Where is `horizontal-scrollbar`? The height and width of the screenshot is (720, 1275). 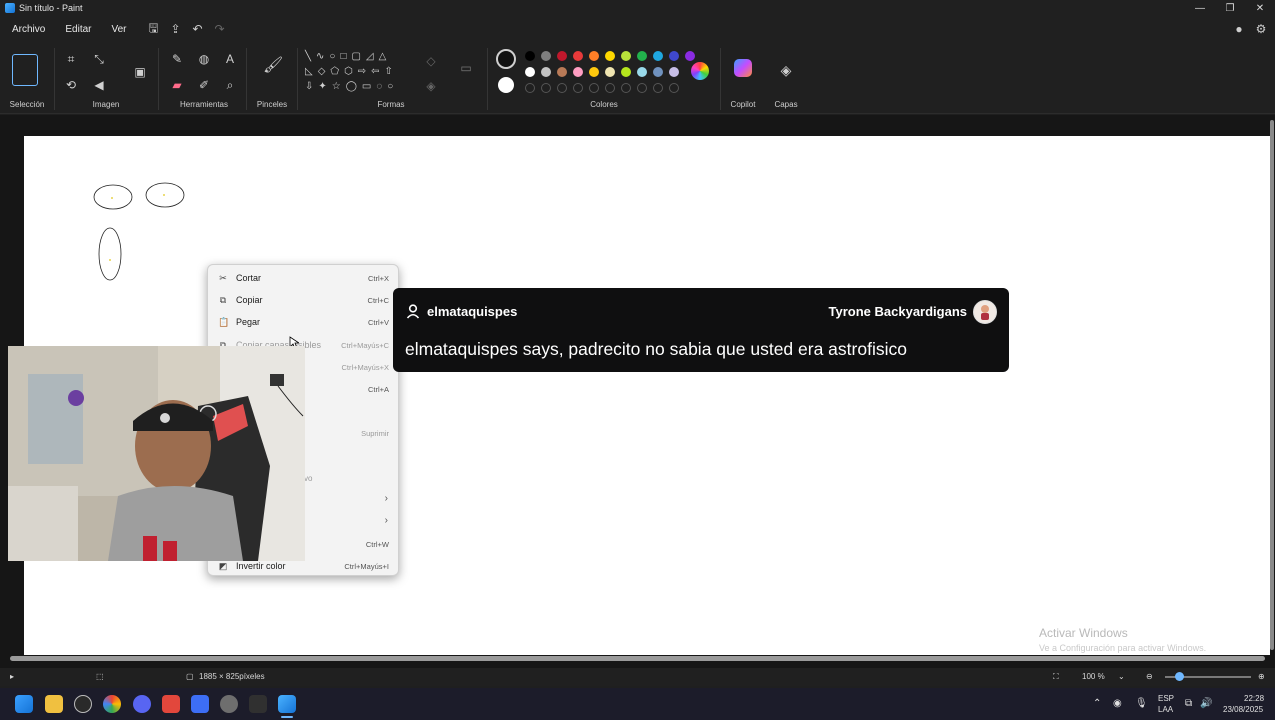 horizontal-scrollbar is located at coordinates (637, 658).